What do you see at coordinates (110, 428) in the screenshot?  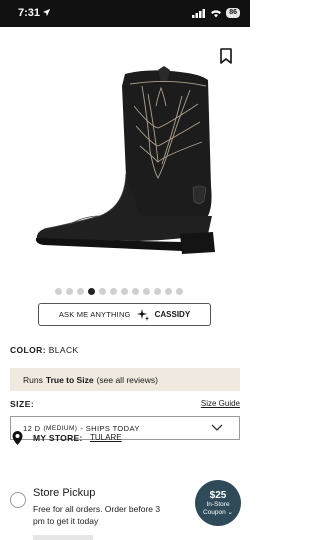 I see `size-ship-status: - SHIPS TODAY` at bounding box center [110, 428].